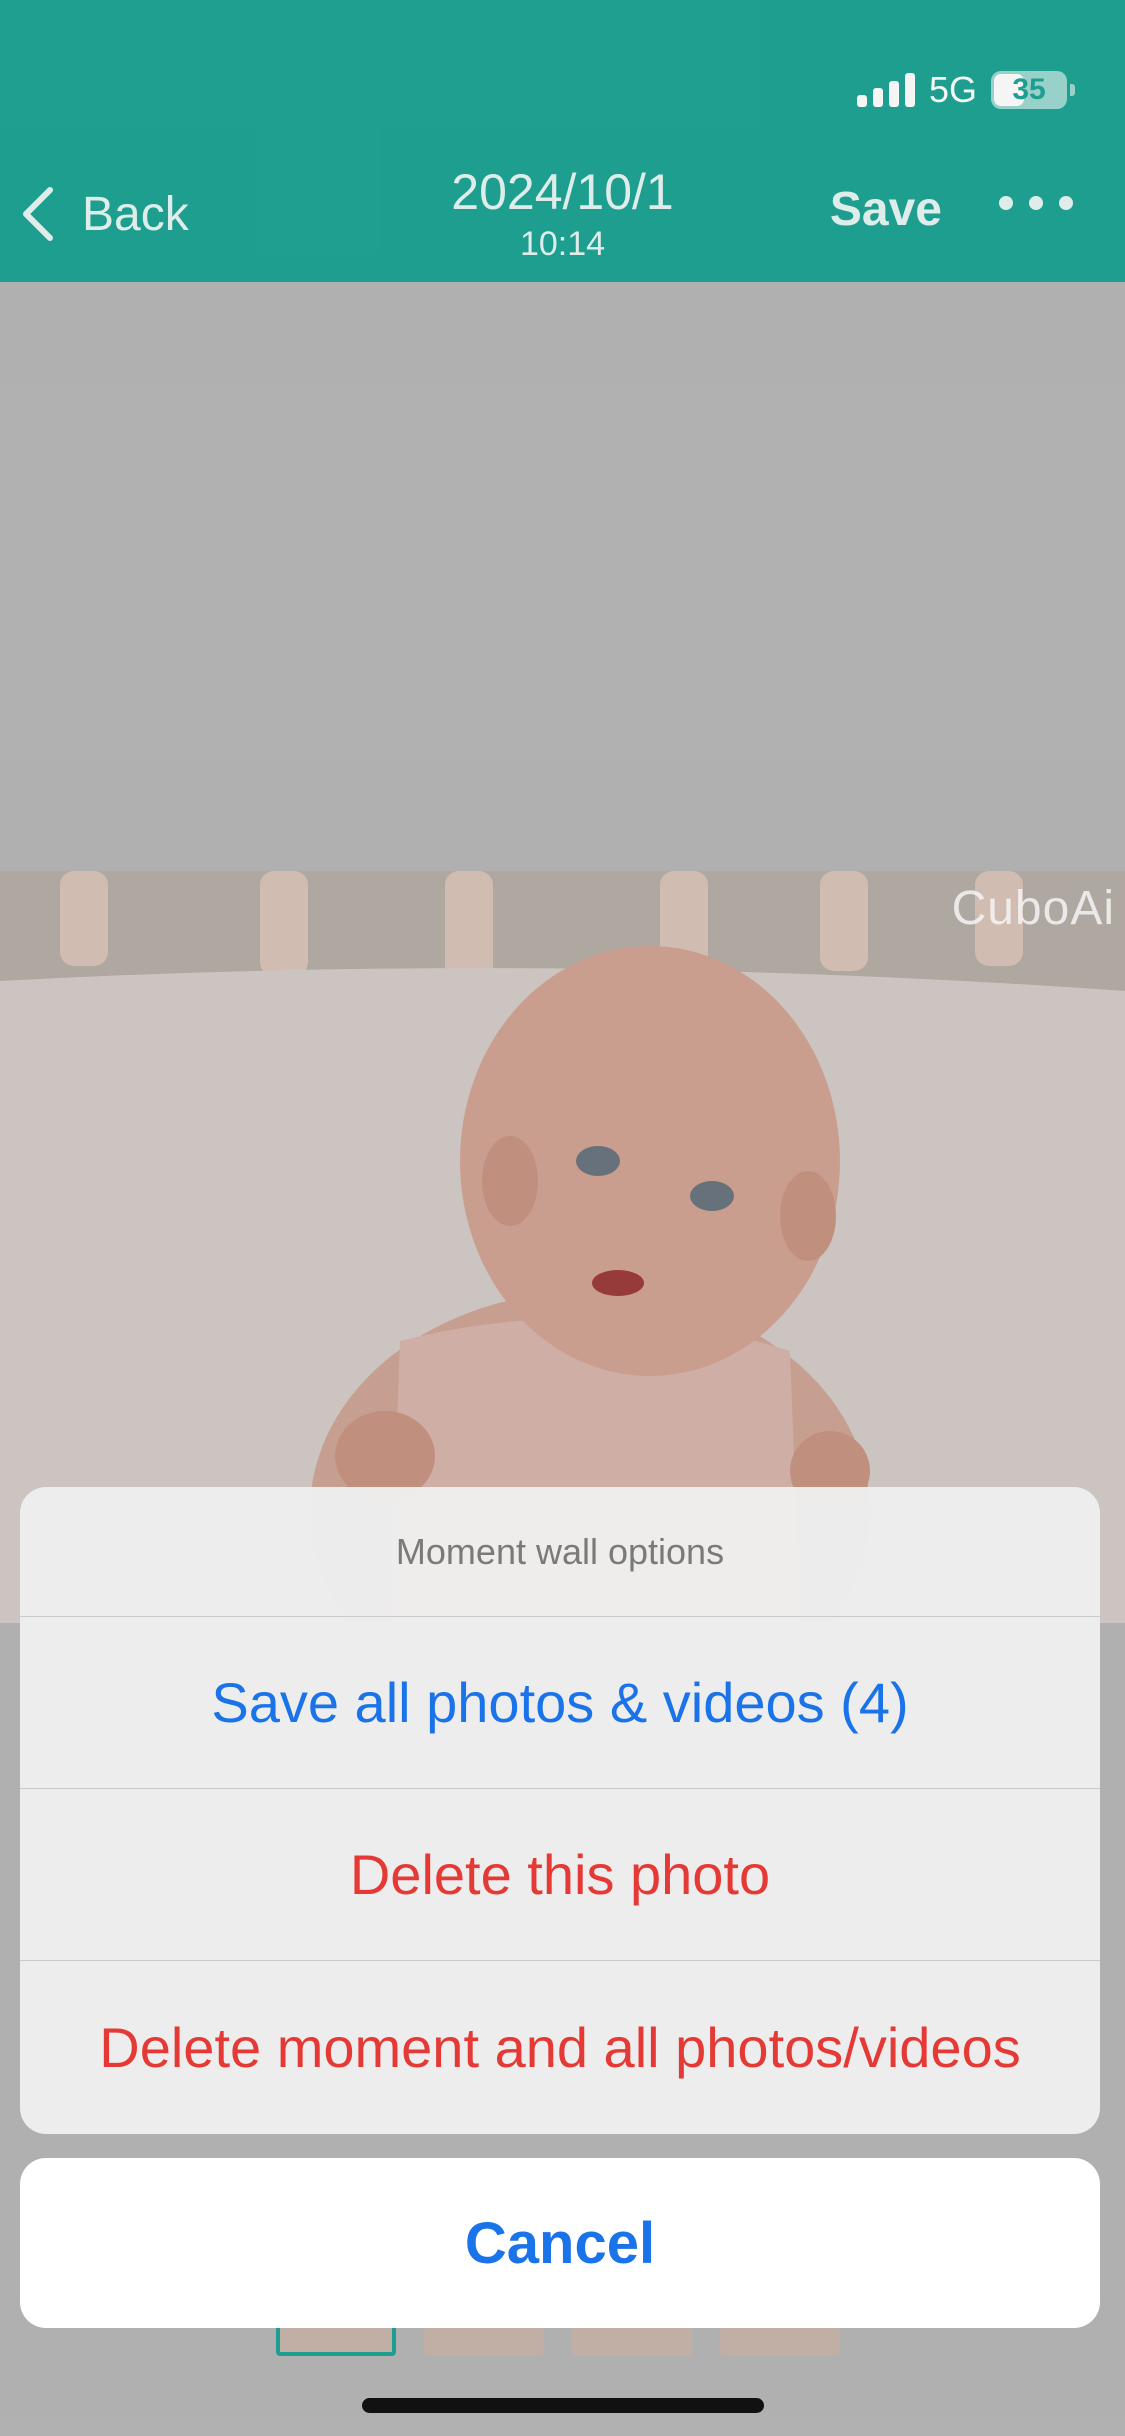 This screenshot has height=2436, width=1125. I want to click on home-indicator, so click(563, 2405).